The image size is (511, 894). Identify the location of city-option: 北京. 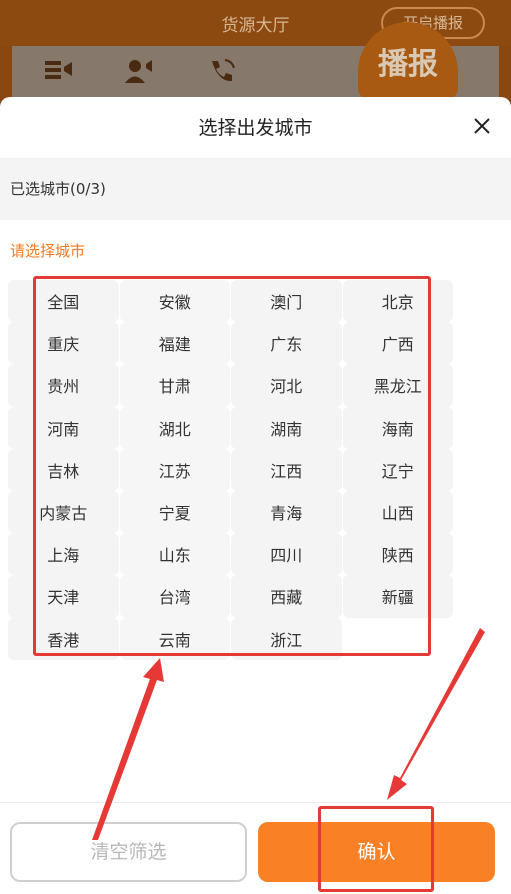
(397, 301).